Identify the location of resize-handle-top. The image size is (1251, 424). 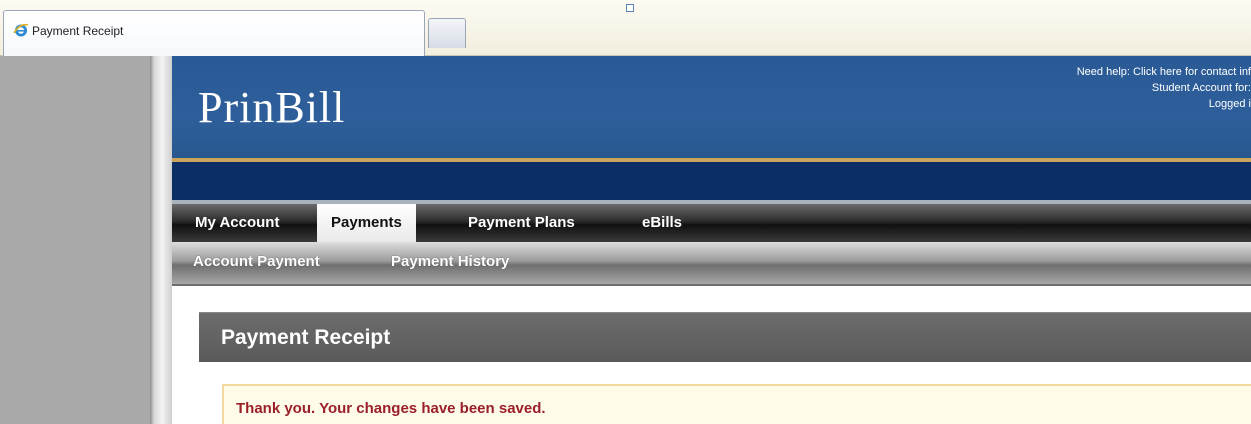
(630, 8).